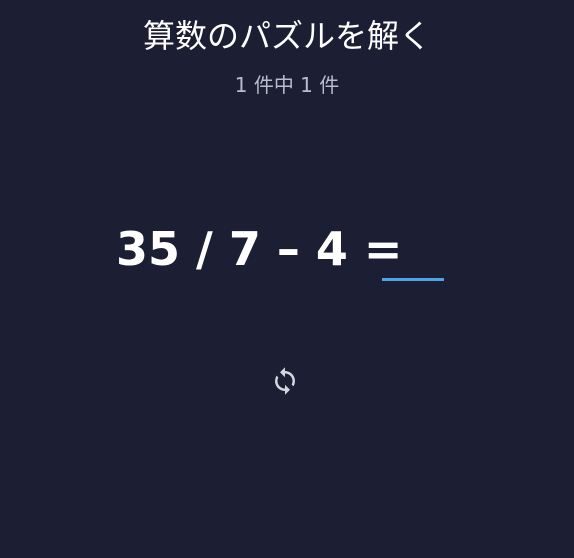  I want to click on page-title: 算数のパズルを解く, so click(286, 36).